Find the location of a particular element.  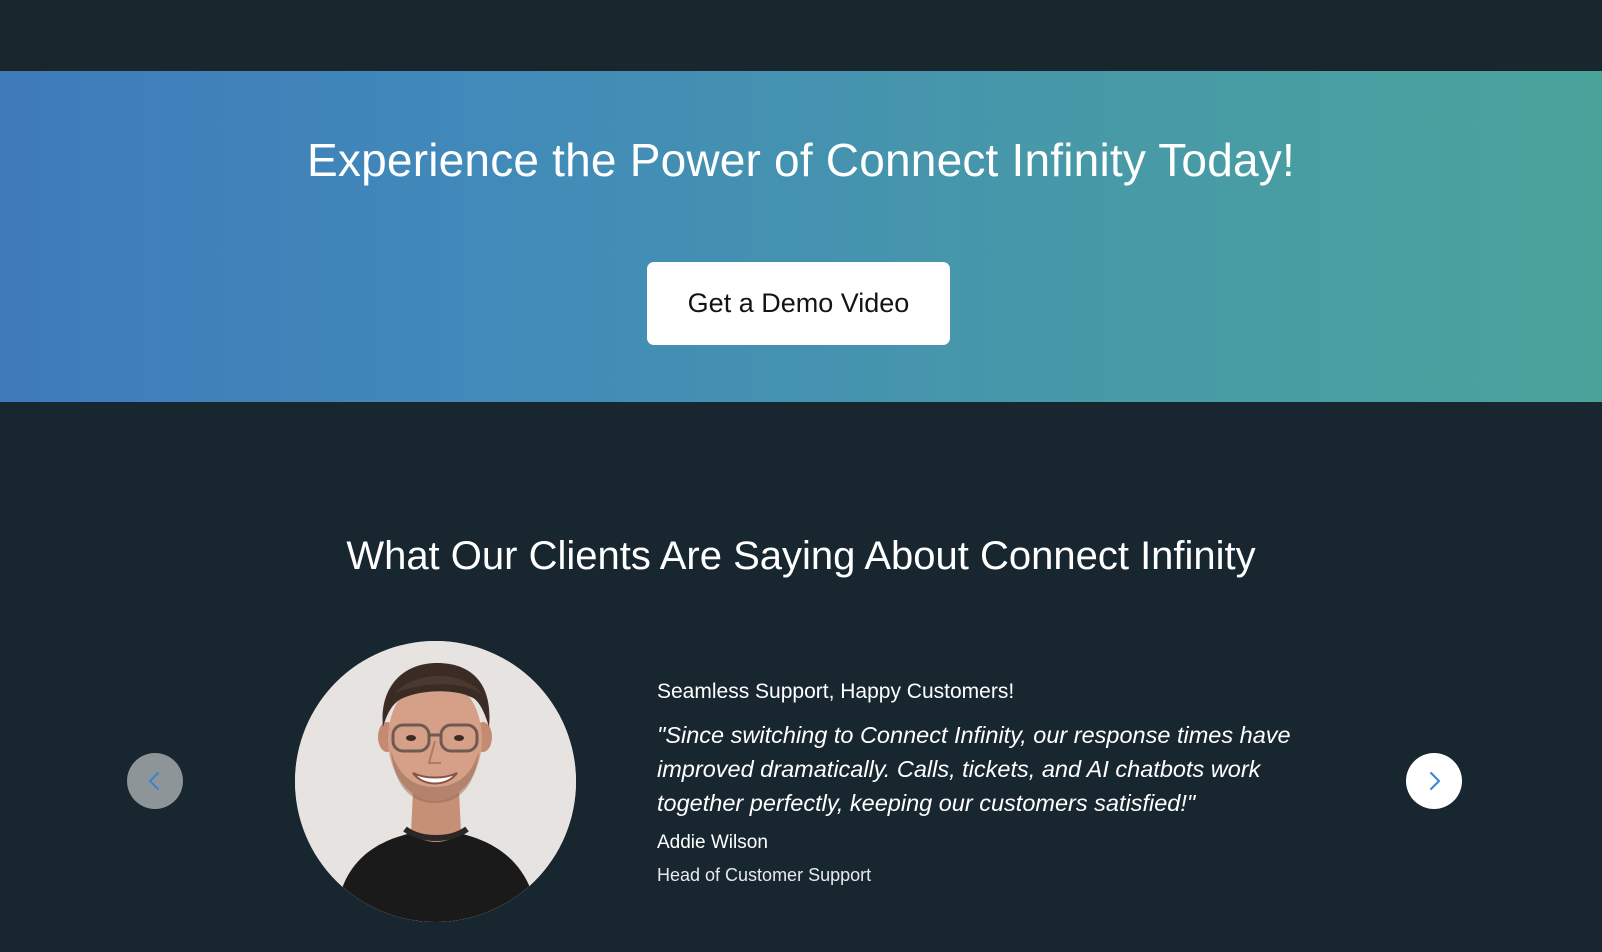

chevron-left-icon is located at coordinates (154, 781).